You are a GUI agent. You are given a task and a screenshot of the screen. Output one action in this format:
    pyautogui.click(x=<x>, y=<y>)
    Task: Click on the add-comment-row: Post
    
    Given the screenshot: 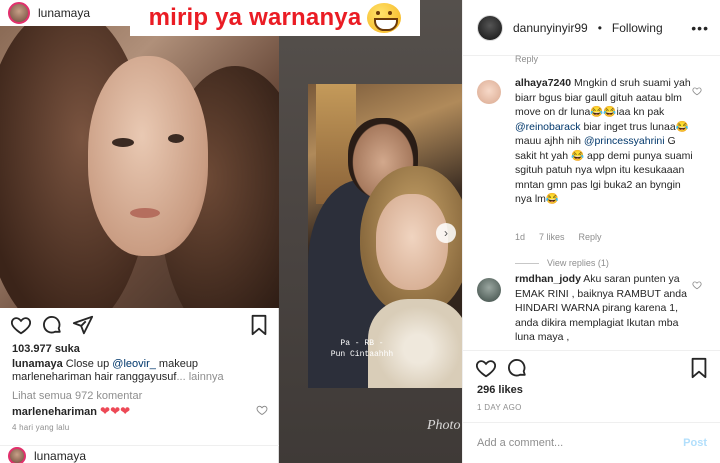 What is the action you would take?
    pyautogui.click(x=591, y=442)
    